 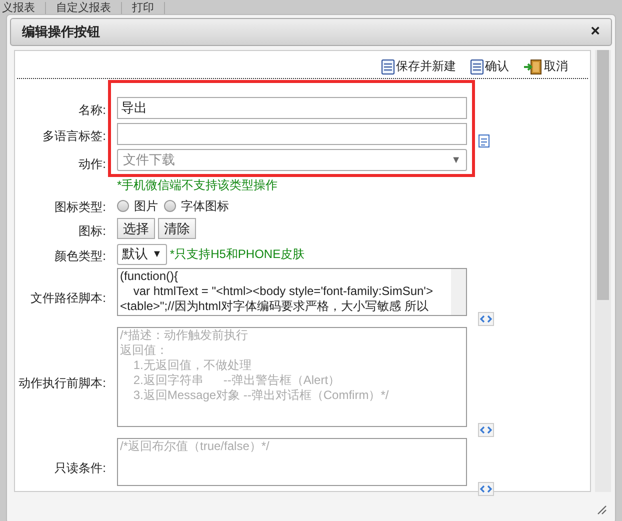 I want to click on close-button: ×, so click(x=595, y=32).